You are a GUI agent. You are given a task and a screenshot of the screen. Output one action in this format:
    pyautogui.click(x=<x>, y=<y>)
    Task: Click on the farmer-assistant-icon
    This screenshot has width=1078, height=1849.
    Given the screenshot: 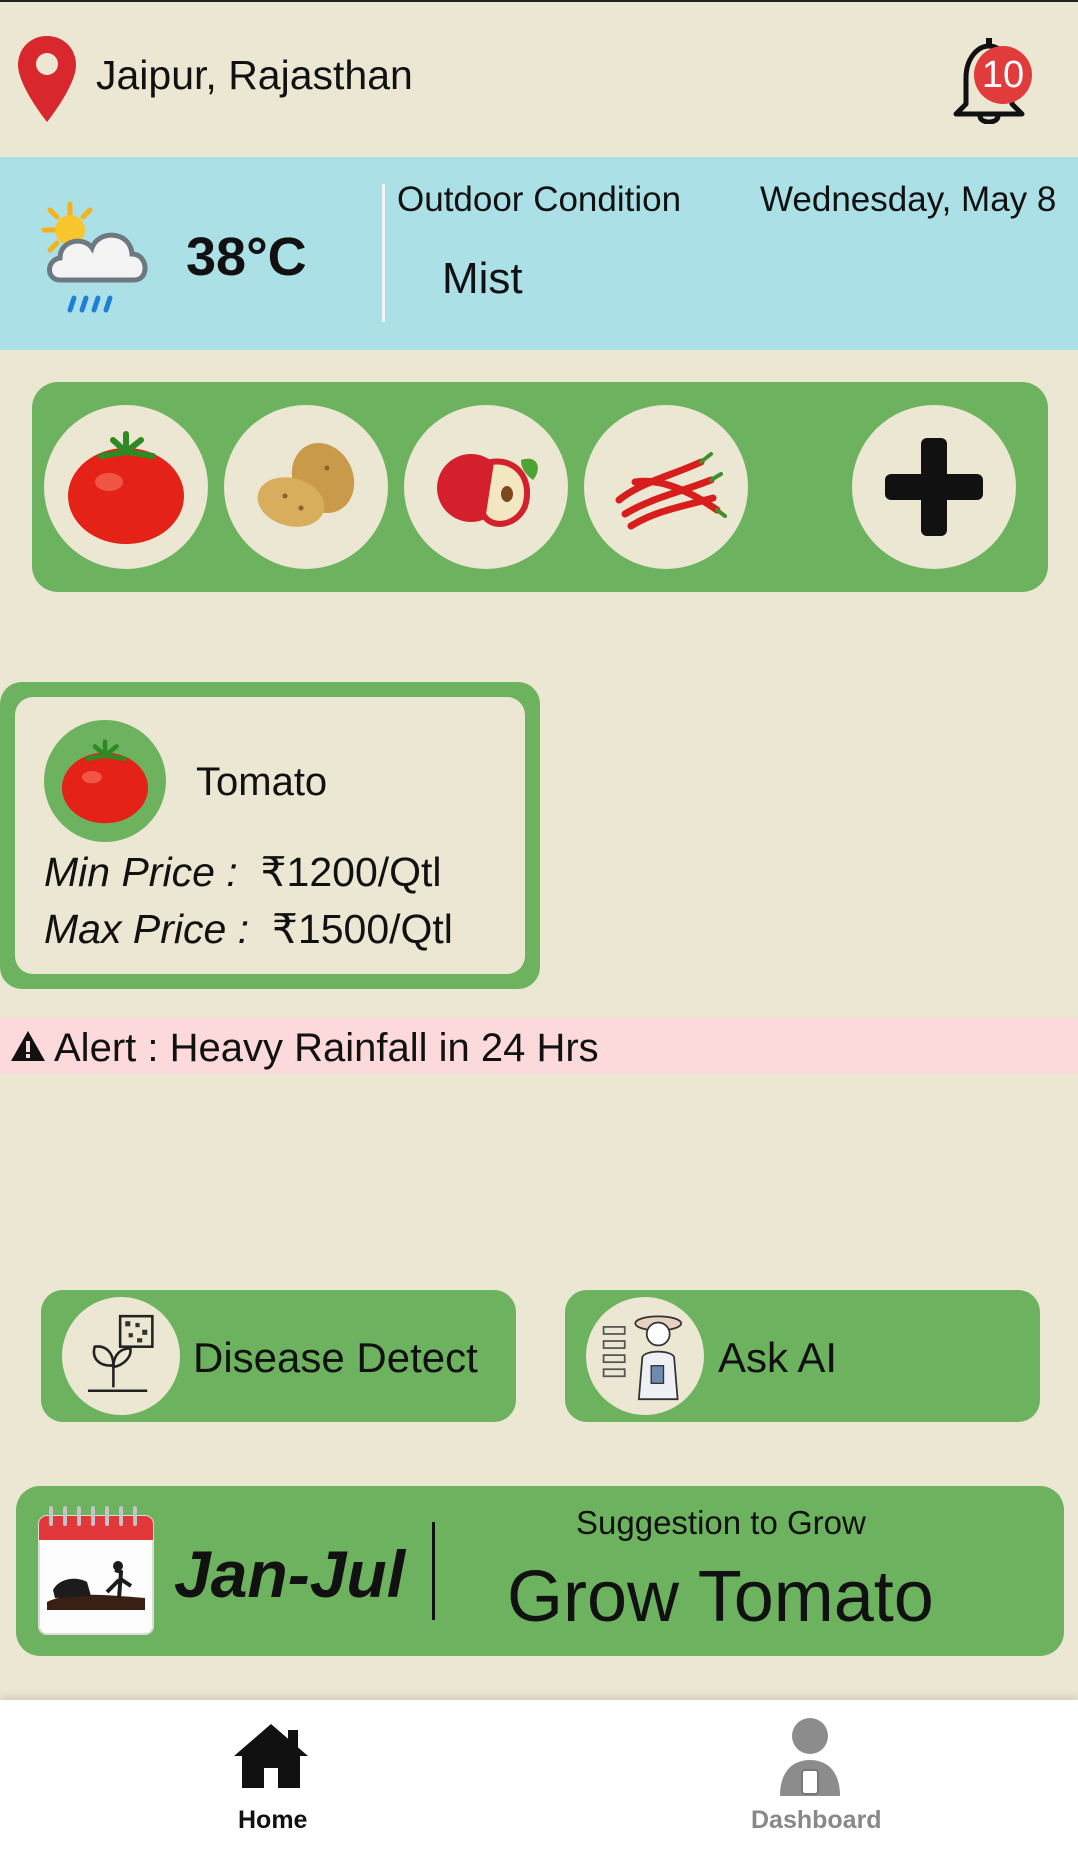 What is the action you would take?
    pyautogui.click(x=642, y=1358)
    